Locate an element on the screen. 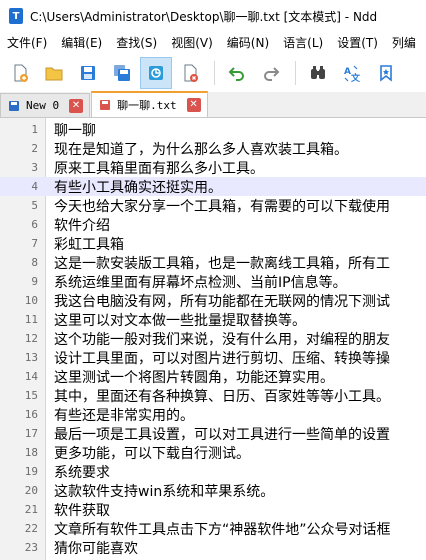 This screenshot has height=560, width=426. line-number: 13 is located at coordinates (31, 357).